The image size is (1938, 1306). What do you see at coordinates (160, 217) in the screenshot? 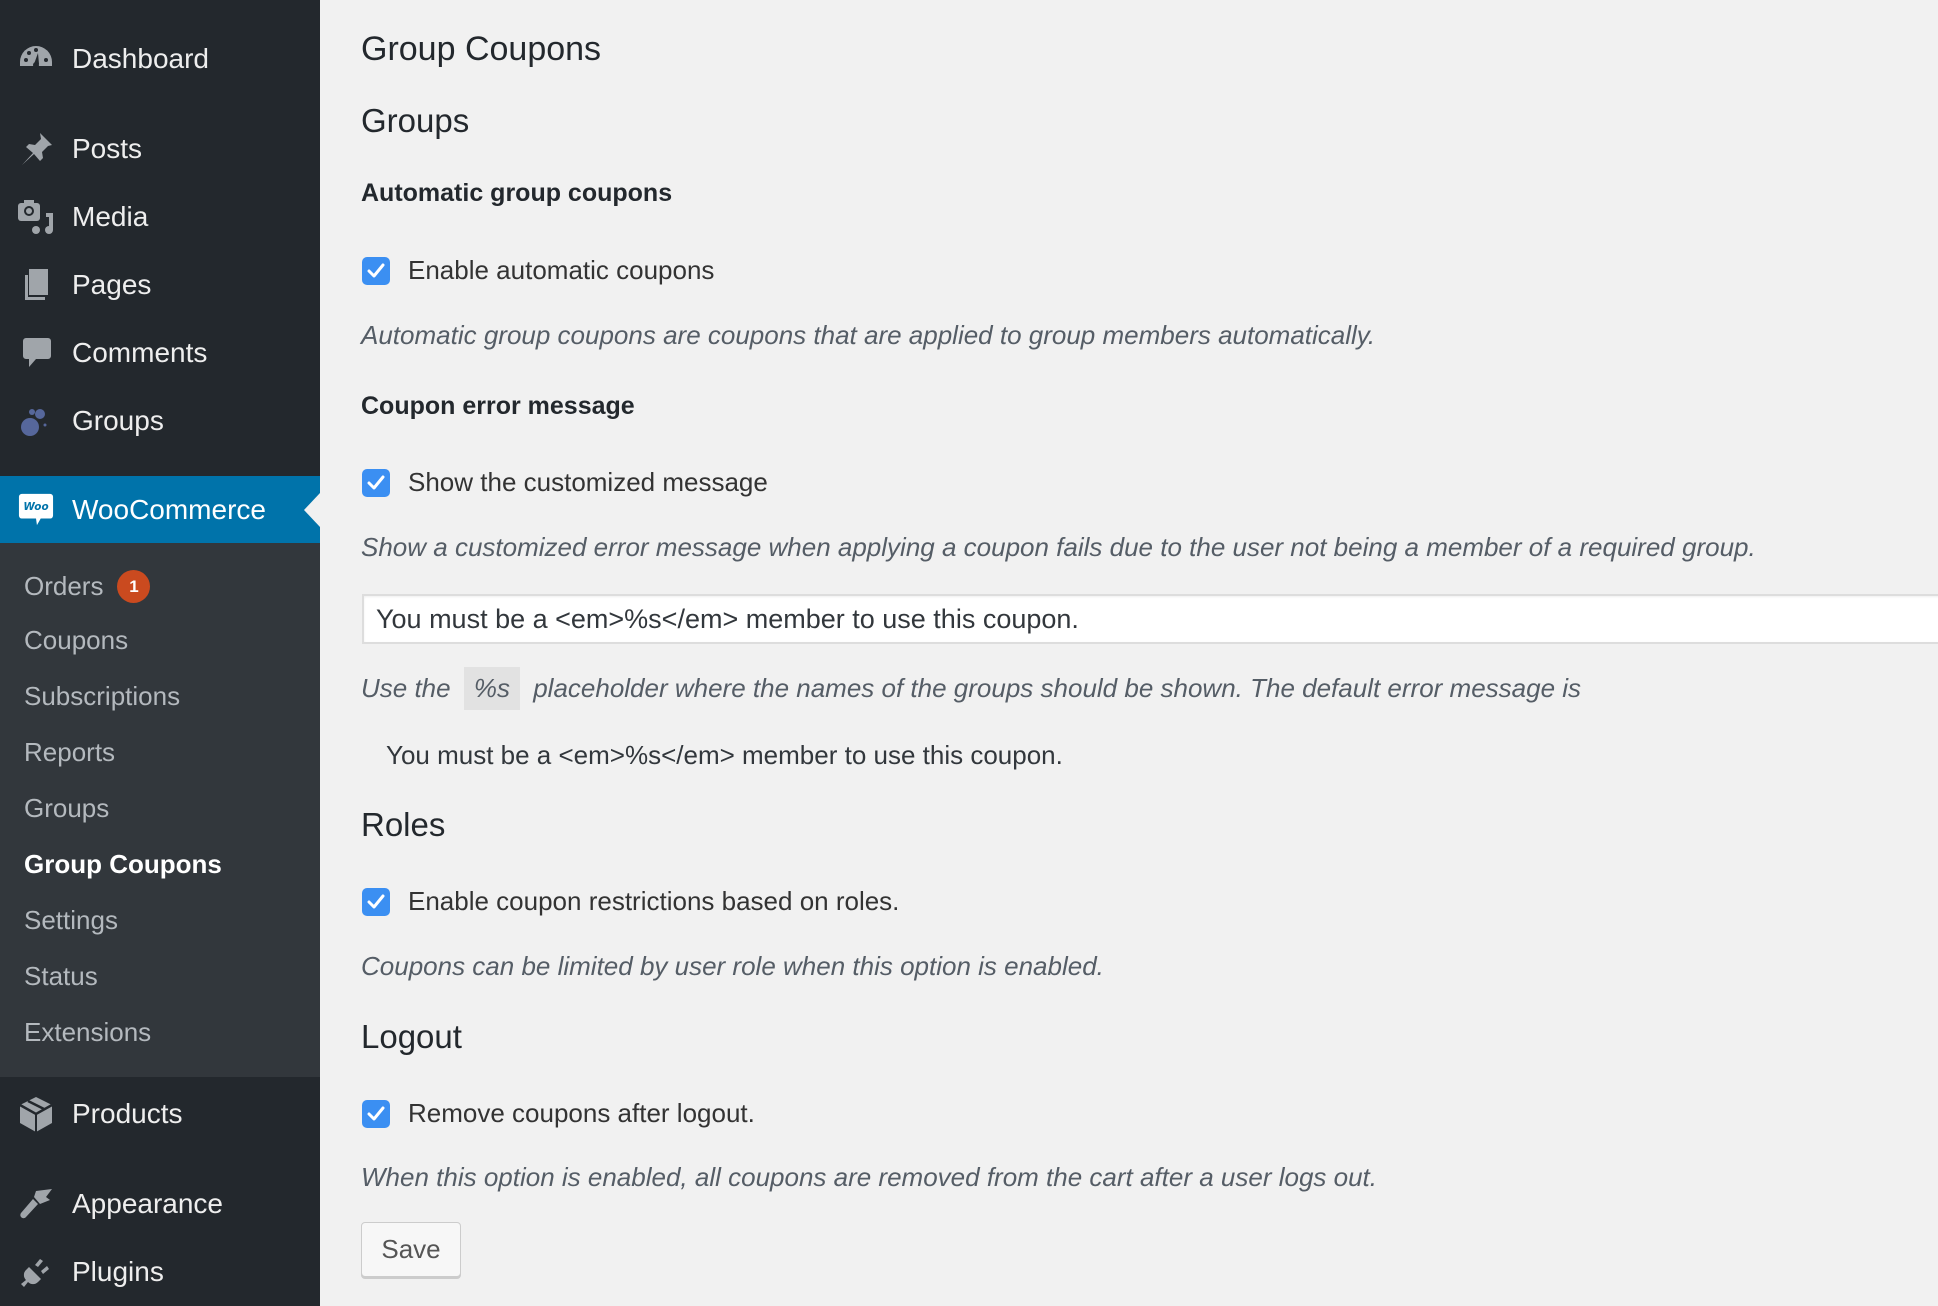
I see `sidebar-item-media: Media` at bounding box center [160, 217].